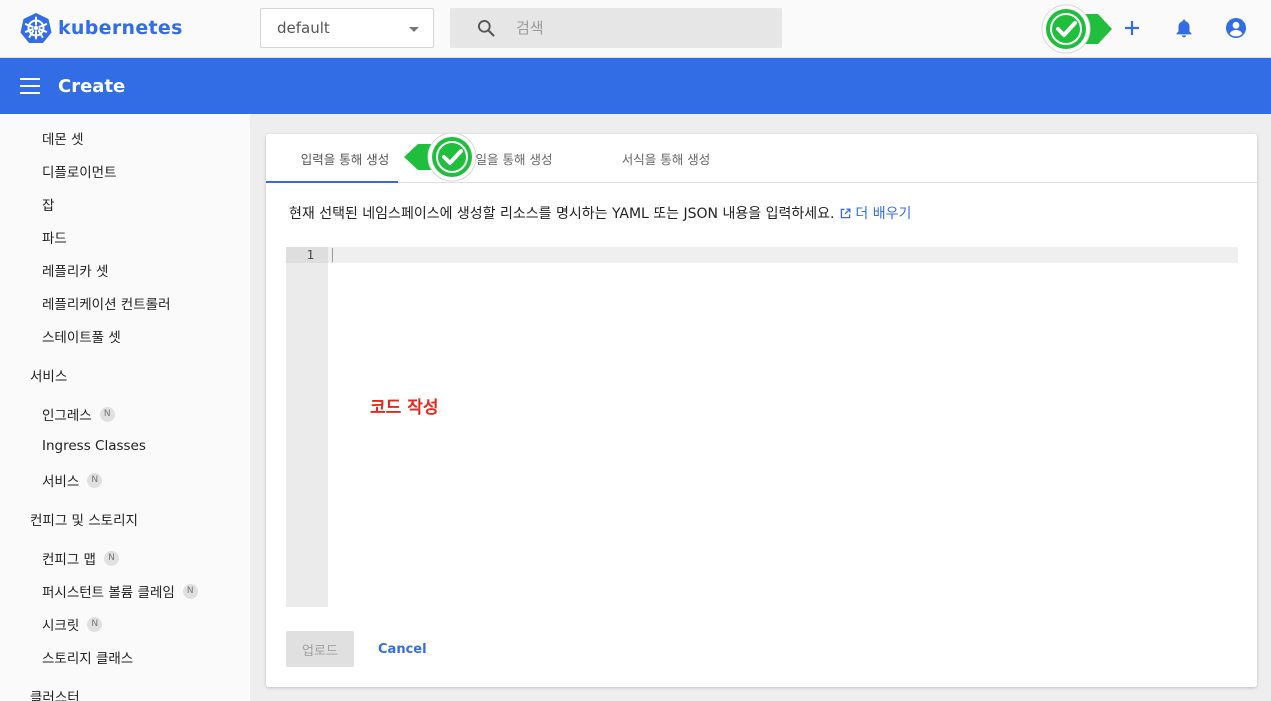 This screenshot has width=1271, height=701. Describe the element at coordinates (72, 624) in the screenshot. I see `sidebar-item-secrets: 시크릿 N` at that location.